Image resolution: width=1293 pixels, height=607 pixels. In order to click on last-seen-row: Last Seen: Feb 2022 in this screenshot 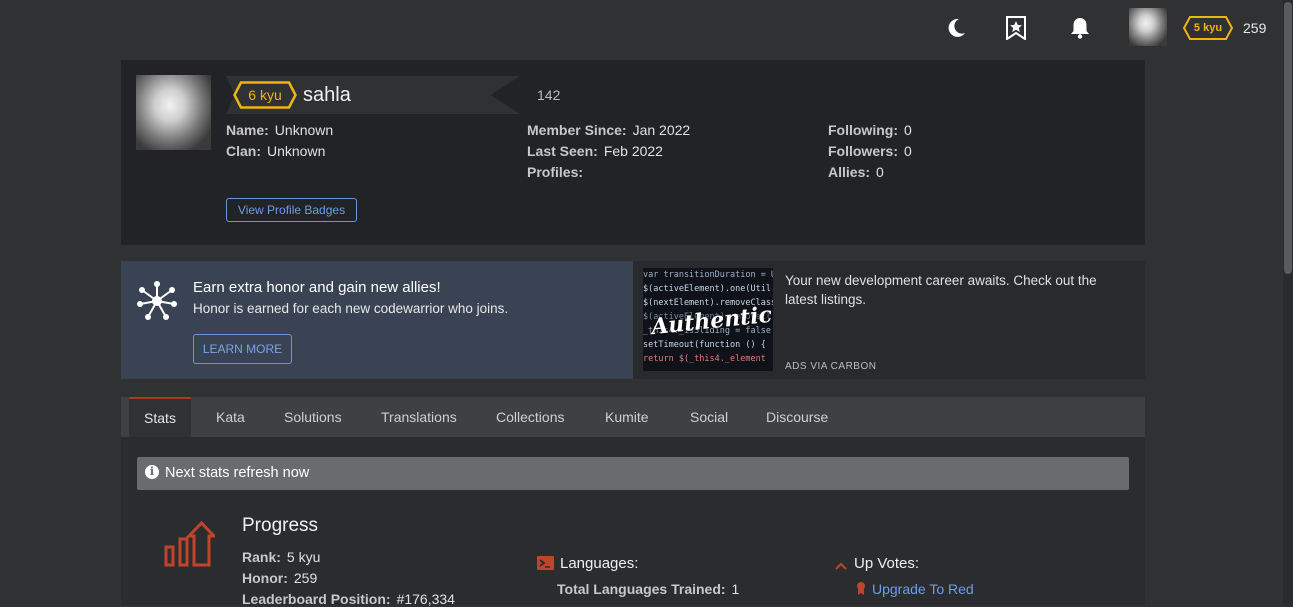, I will do `click(595, 151)`.